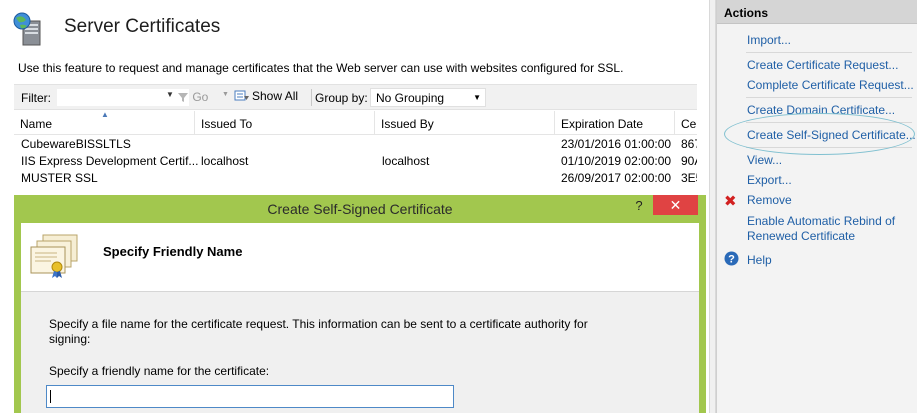 The image size is (917, 413). I want to click on friendly-name-input, so click(250, 396).